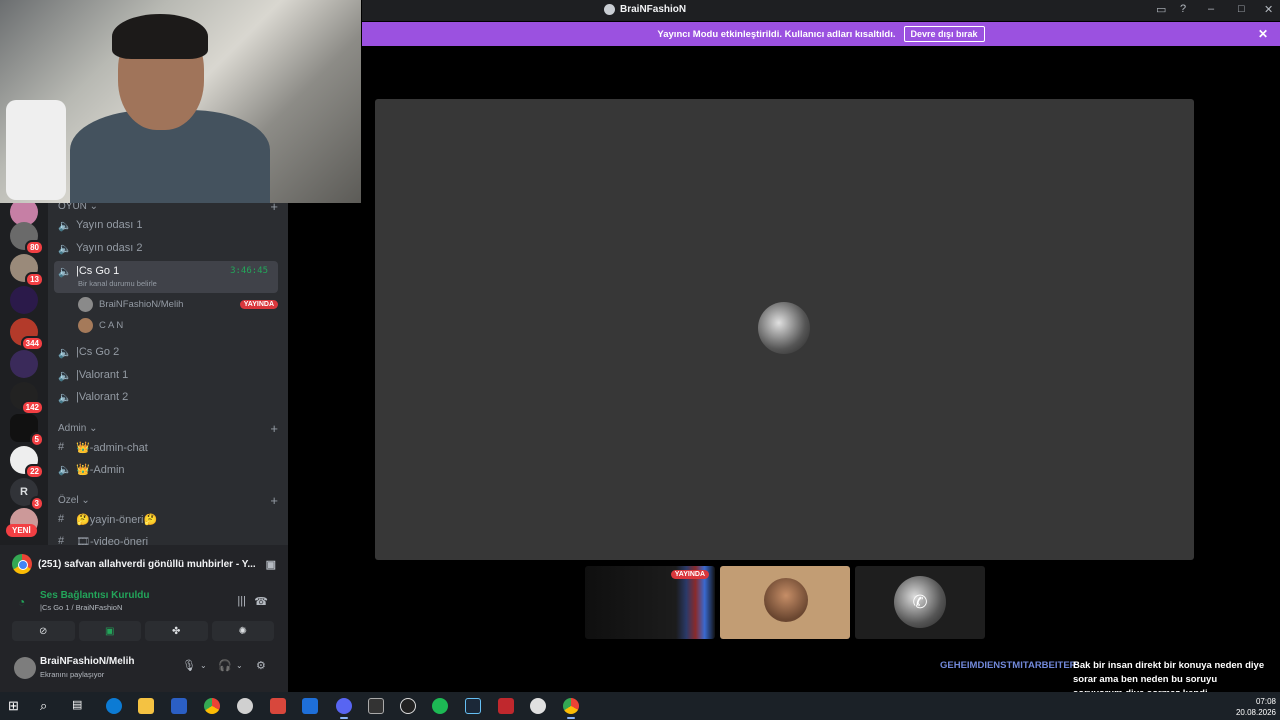  What do you see at coordinates (1211, 9) in the screenshot?
I see `minimize-icon: –` at bounding box center [1211, 9].